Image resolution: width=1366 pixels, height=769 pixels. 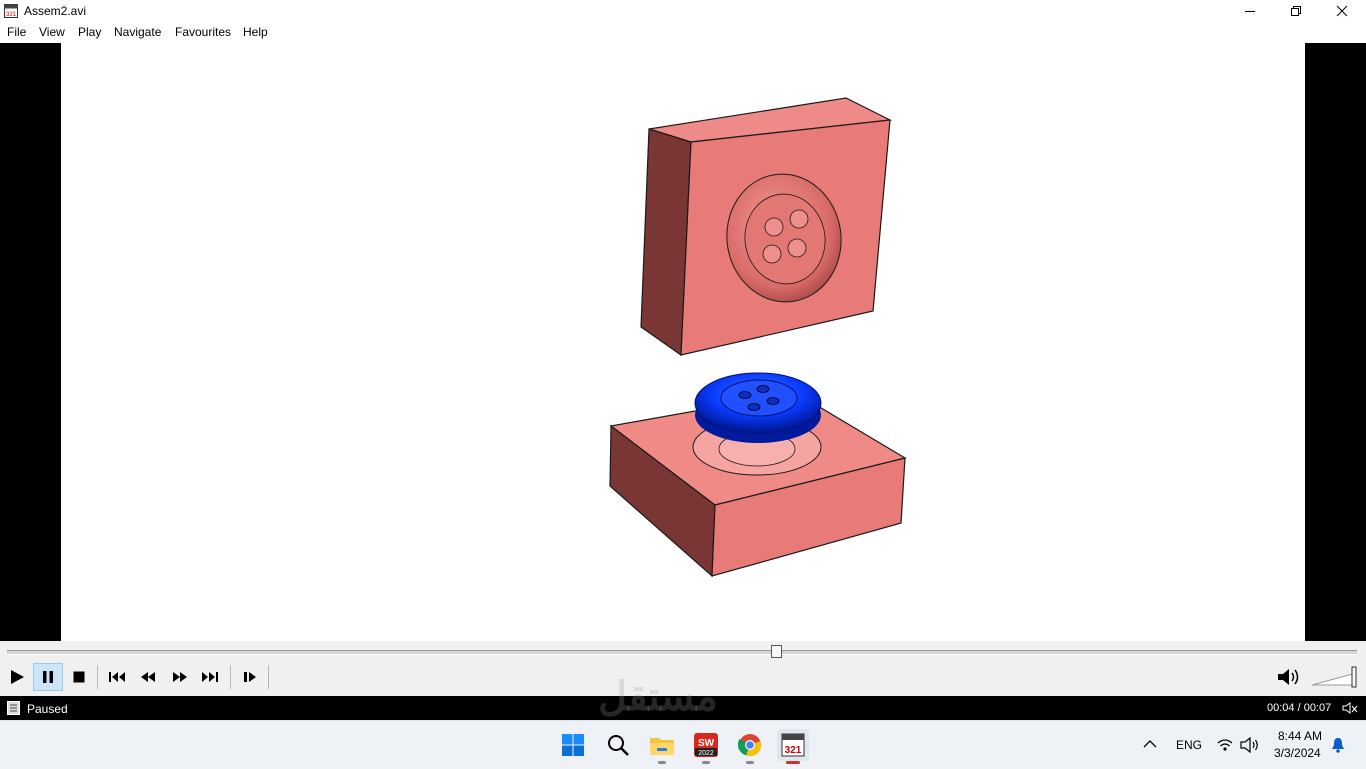 I want to click on menu-view: View, so click(x=52, y=32).